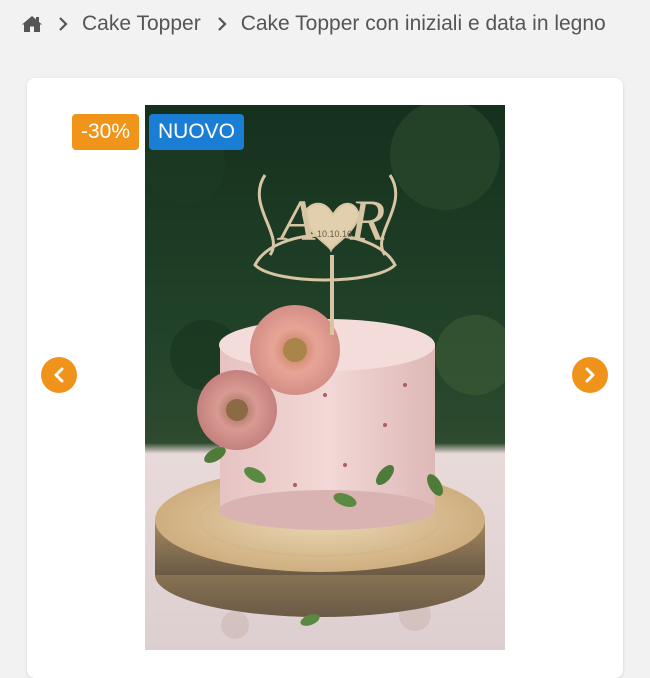 This screenshot has width=650, height=678. Describe the element at coordinates (367, 220) in the screenshot. I see `topper-initial-right: R` at that location.